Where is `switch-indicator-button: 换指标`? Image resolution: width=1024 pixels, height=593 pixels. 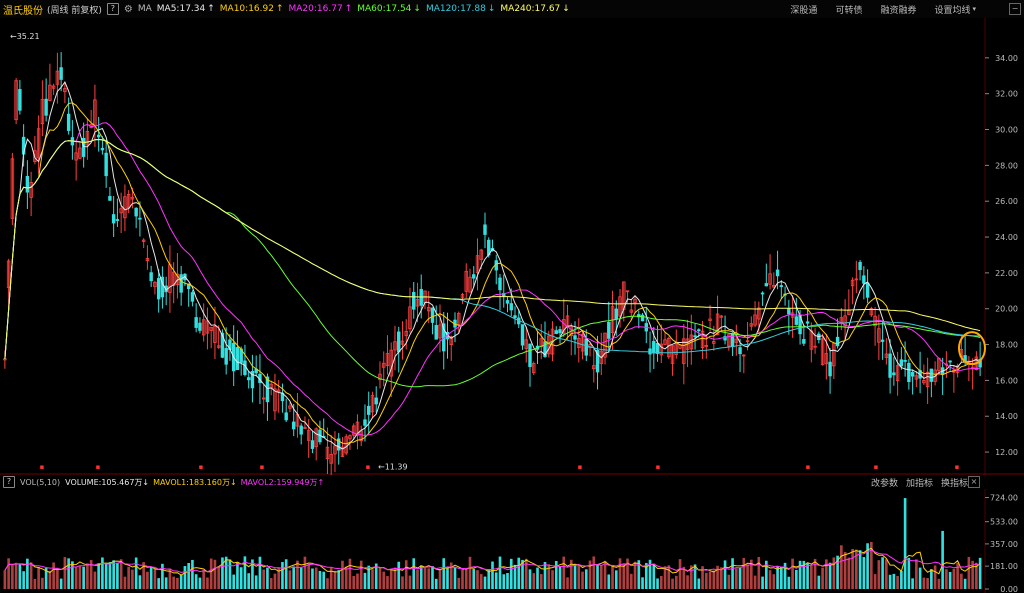 switch-indicator-button: 换指标 is located at coordinates (954, 482).